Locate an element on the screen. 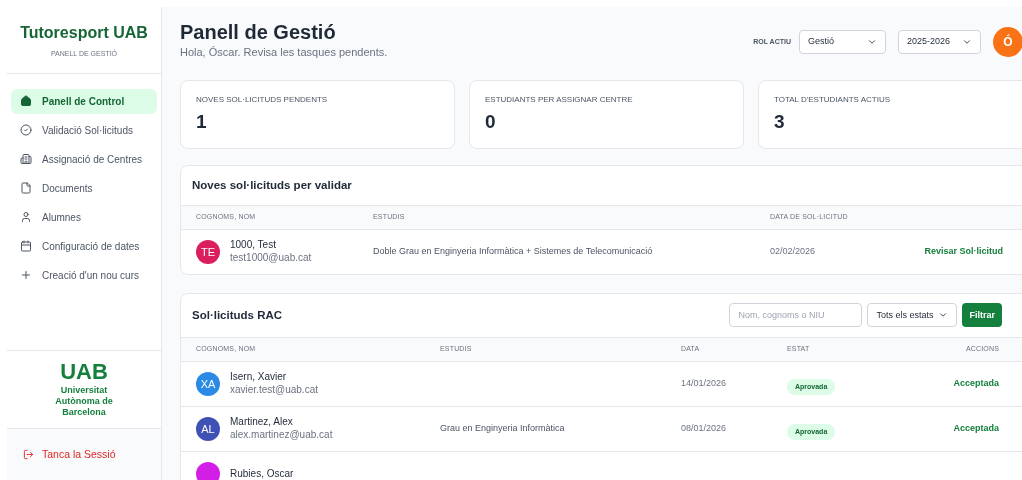 The height and width of the screenshot is (480, 1022). logout-icon is located at coordinates (28, 454).